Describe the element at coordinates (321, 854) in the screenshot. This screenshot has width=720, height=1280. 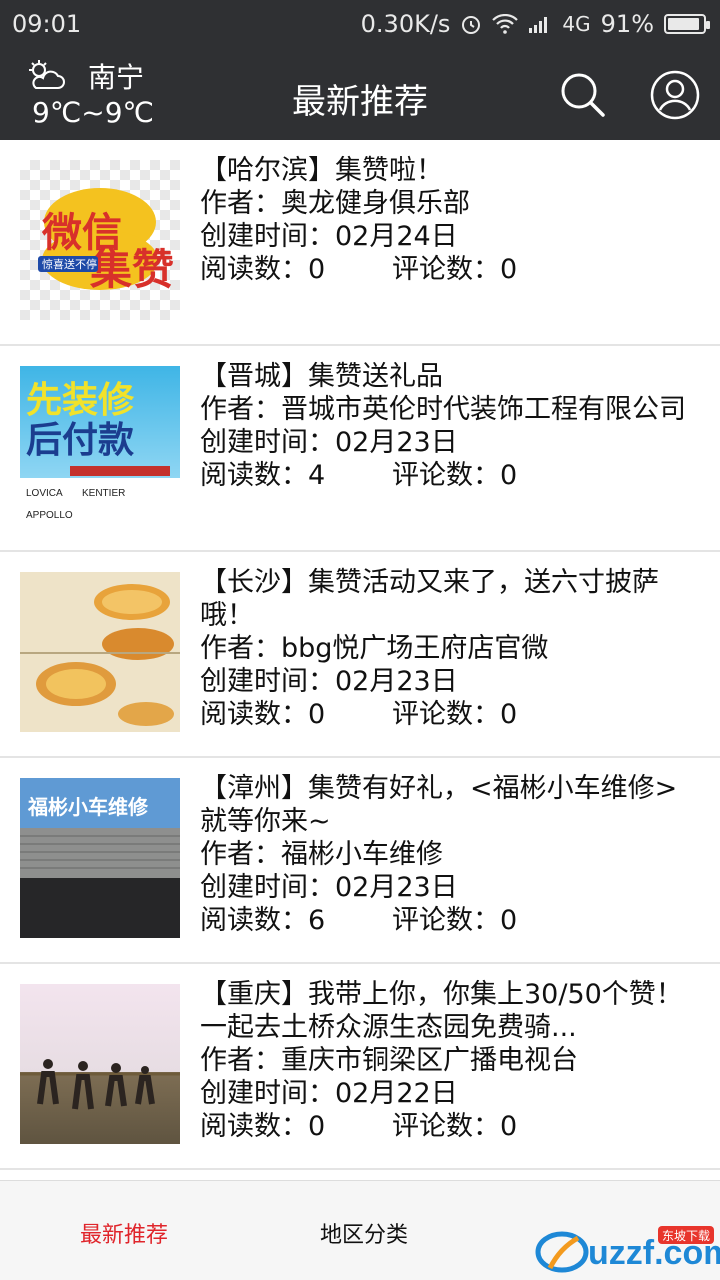
I see `item-author: 作者：福彬小车维修` at that location.